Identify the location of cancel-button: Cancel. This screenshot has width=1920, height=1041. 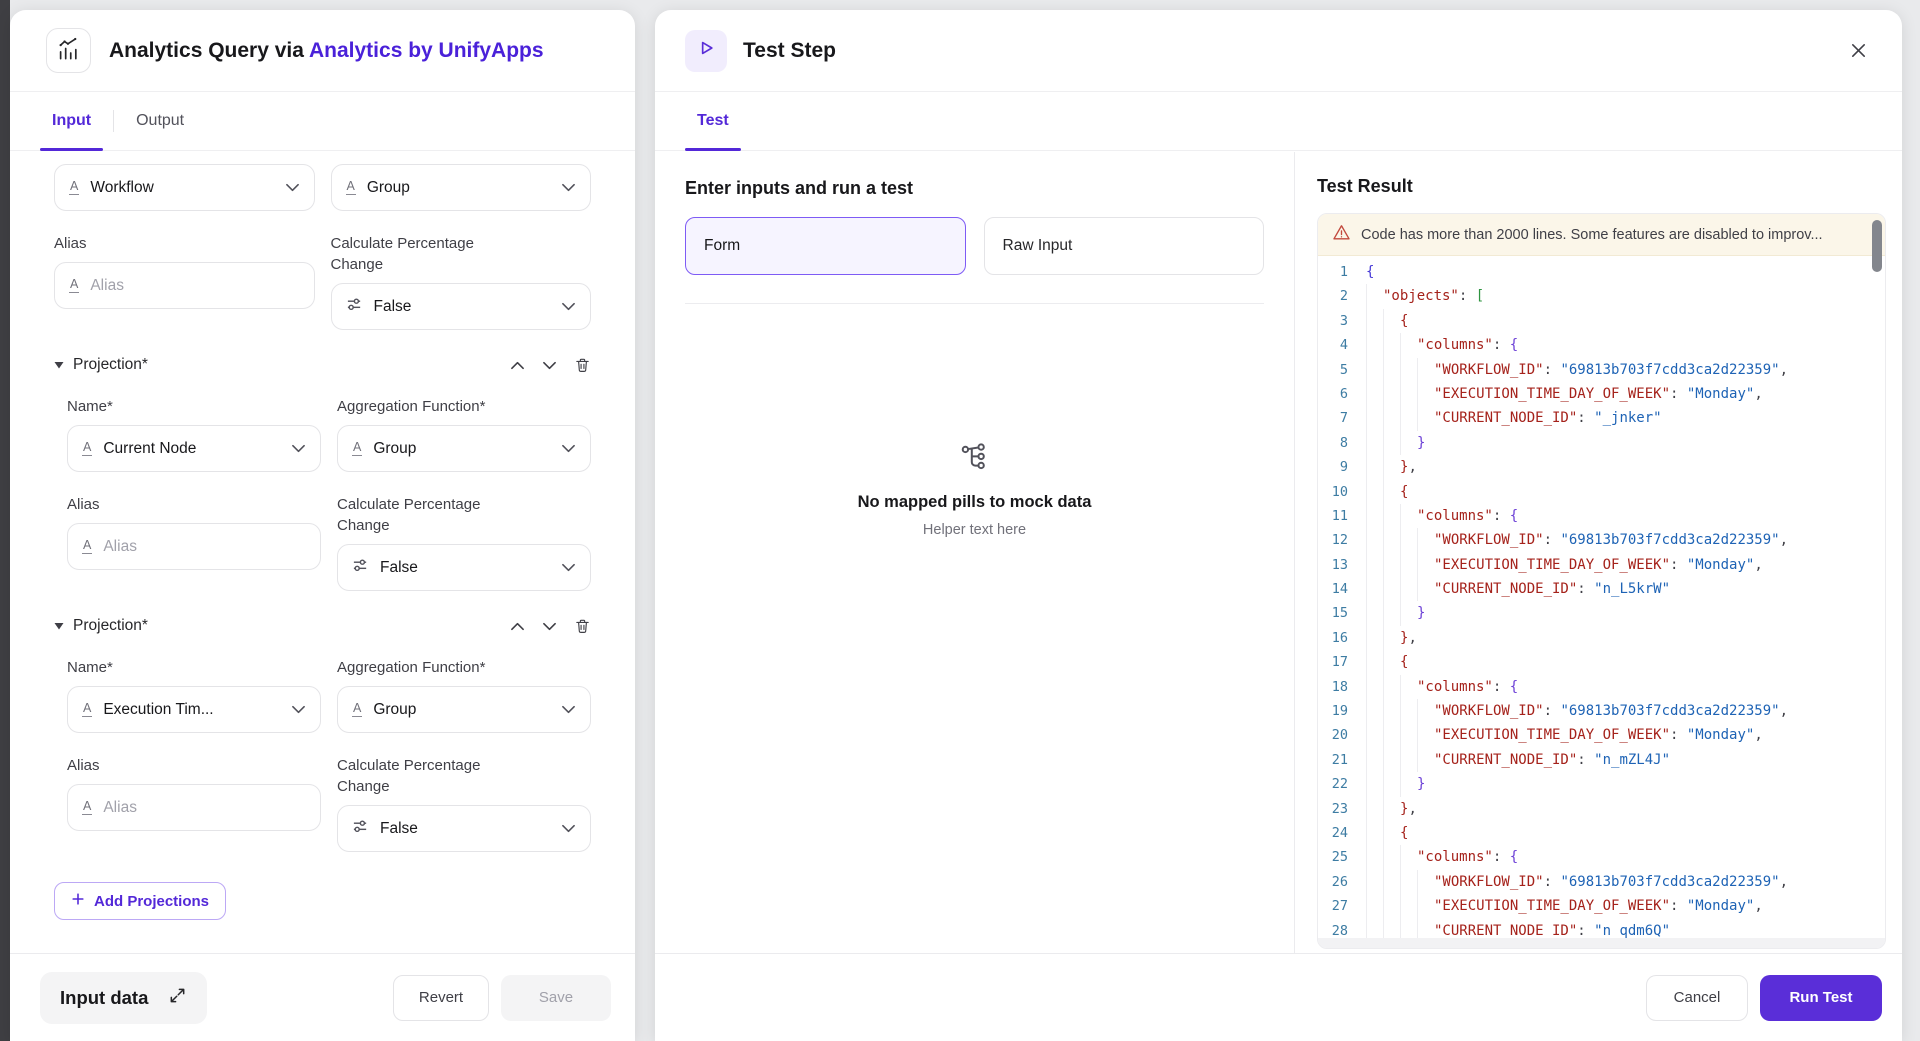
(1697, 997).